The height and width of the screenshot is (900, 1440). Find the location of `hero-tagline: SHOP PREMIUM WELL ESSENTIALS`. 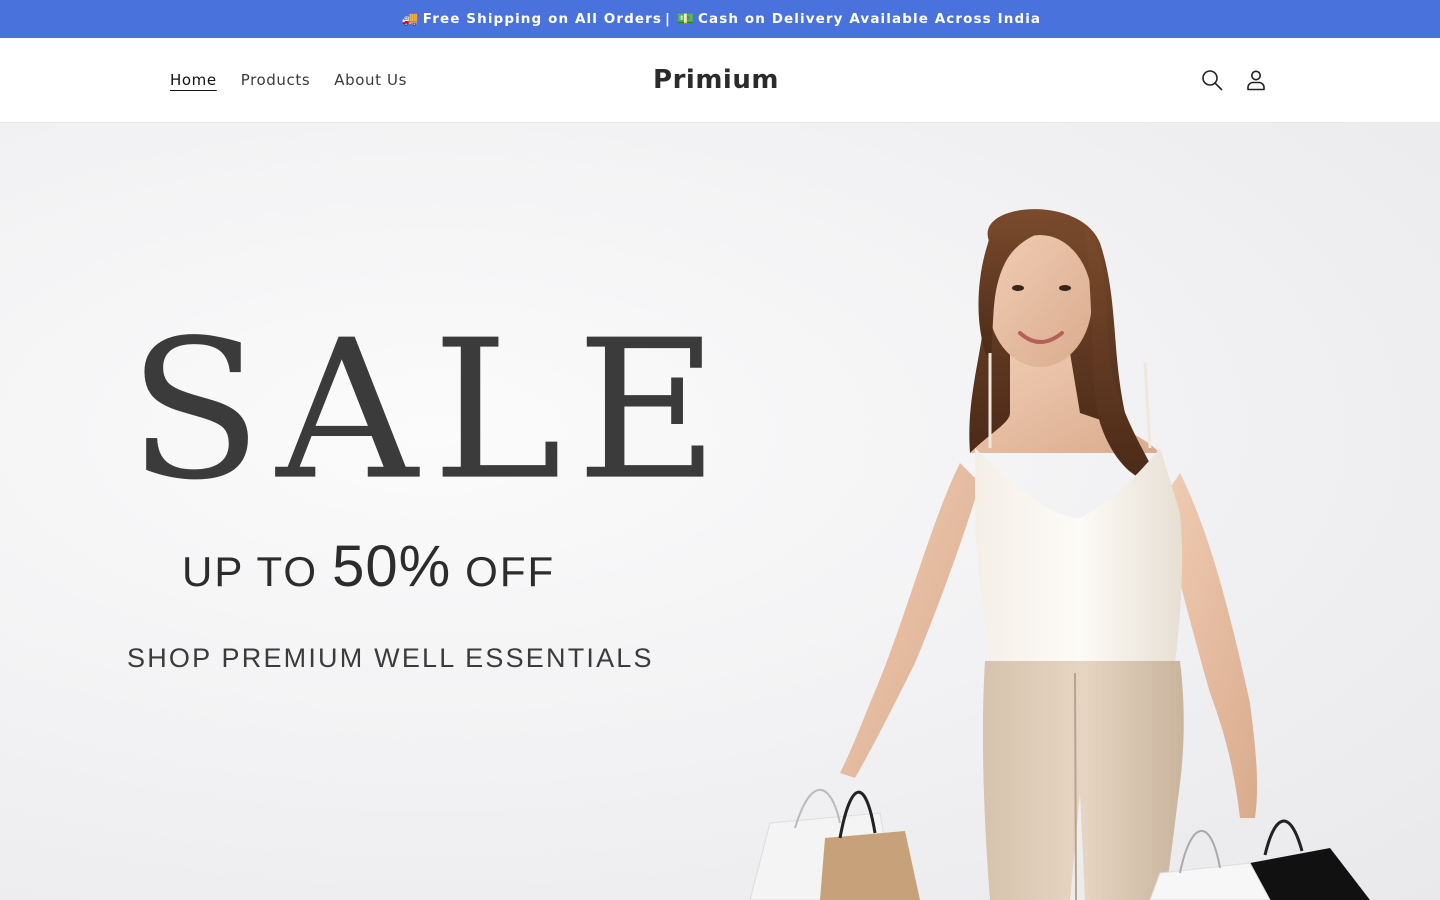

hero-tagline: SHOP PREMIUM WELL ESSENTIALS is located at coordinates (390, 658).